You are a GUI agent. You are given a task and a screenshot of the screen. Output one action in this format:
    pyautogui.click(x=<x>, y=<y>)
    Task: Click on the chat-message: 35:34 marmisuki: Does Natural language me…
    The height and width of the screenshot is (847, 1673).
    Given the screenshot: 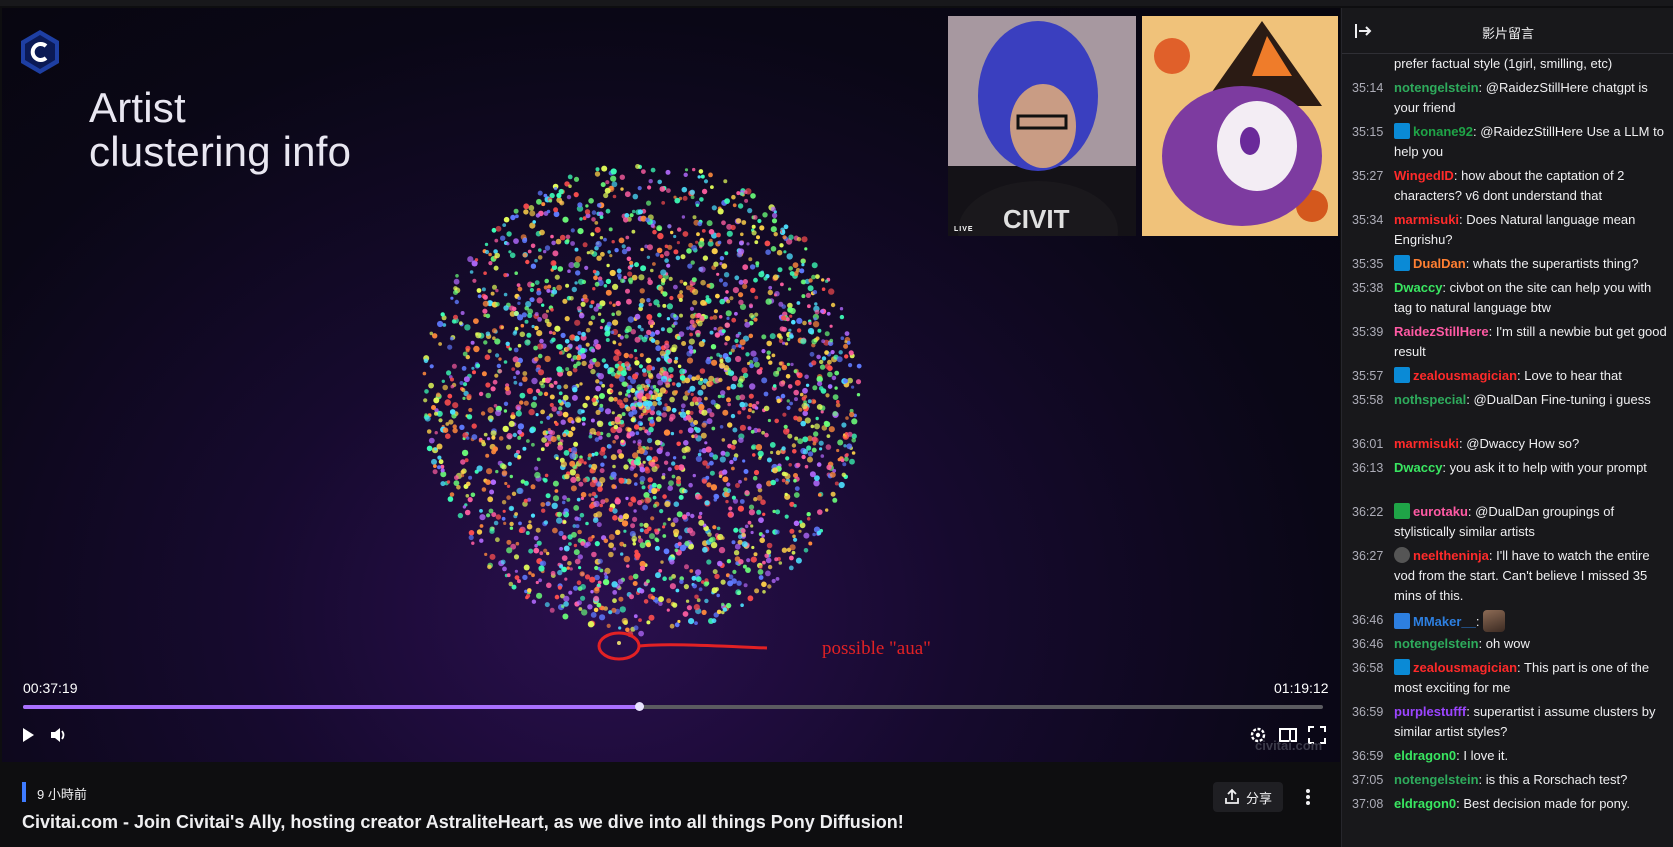 What is the action you would take?
    pyautogui.click(x=1509, y=228)
    